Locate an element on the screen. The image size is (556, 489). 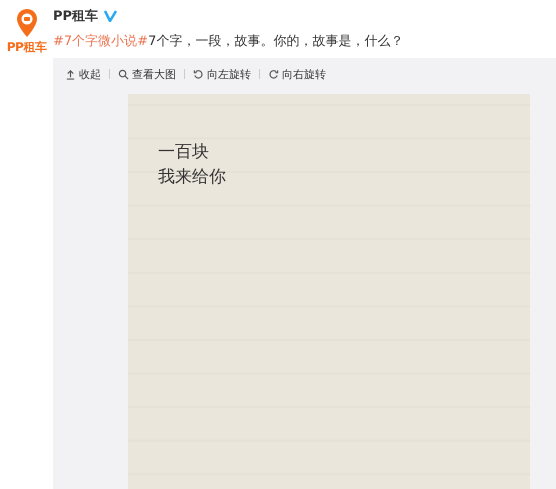
map-pin-icon is located at coordinates (26, 23).